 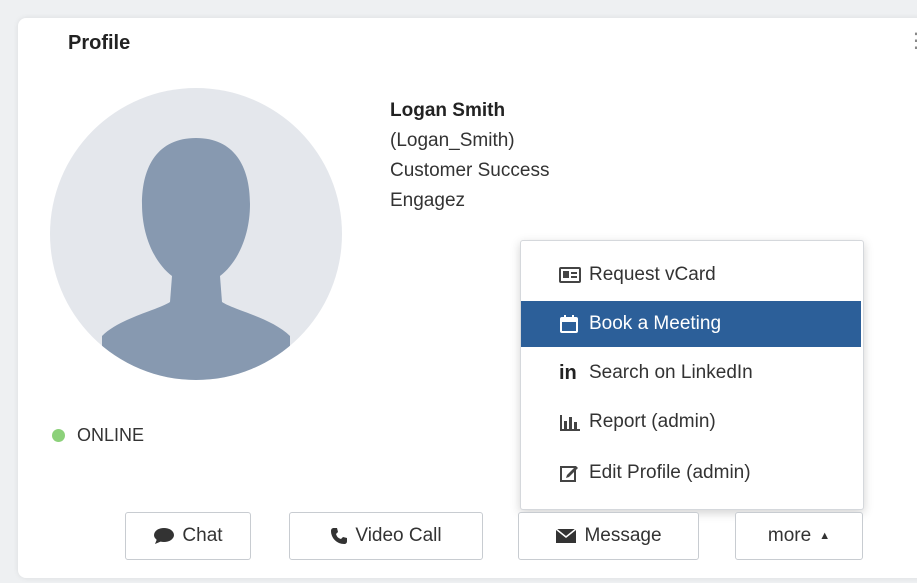 What do you see at coordinates (825, 536) in the screenshot?
I see `caret-up-icon: ▲` at bounding box center [825, 536].